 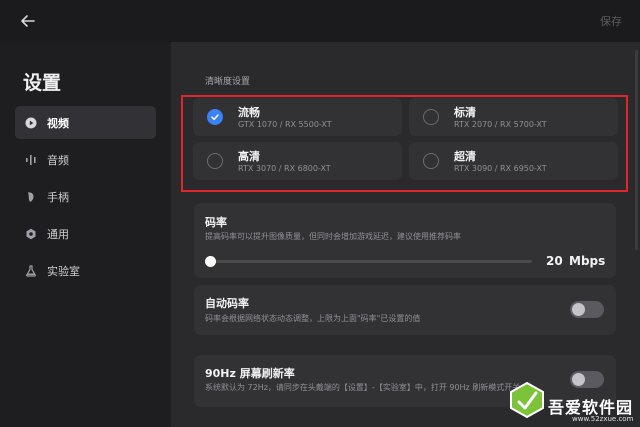 What do you see at coordinates (587, 261) in the screenshot?
I see `bitrate-unit: Mbps` at bounding box center [587, 261].